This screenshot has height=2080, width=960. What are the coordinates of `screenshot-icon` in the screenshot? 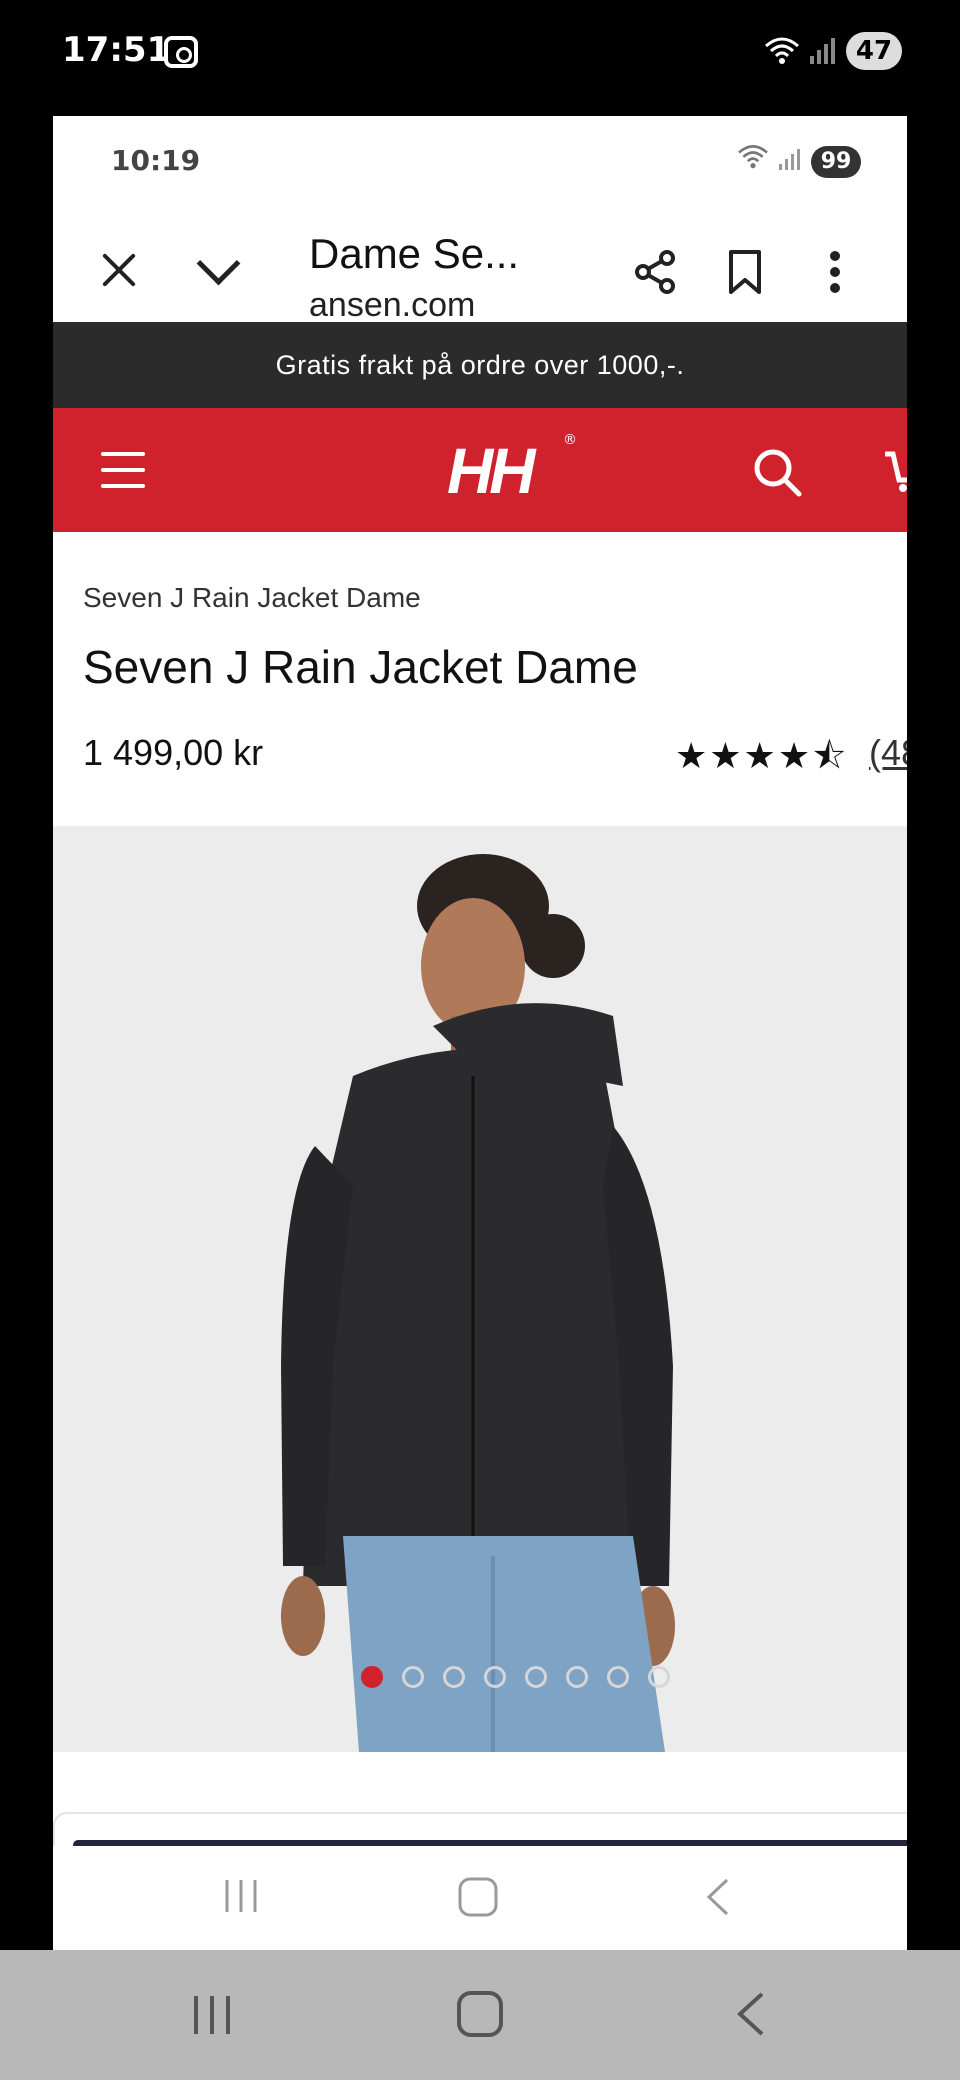 It's located at (181, 52).